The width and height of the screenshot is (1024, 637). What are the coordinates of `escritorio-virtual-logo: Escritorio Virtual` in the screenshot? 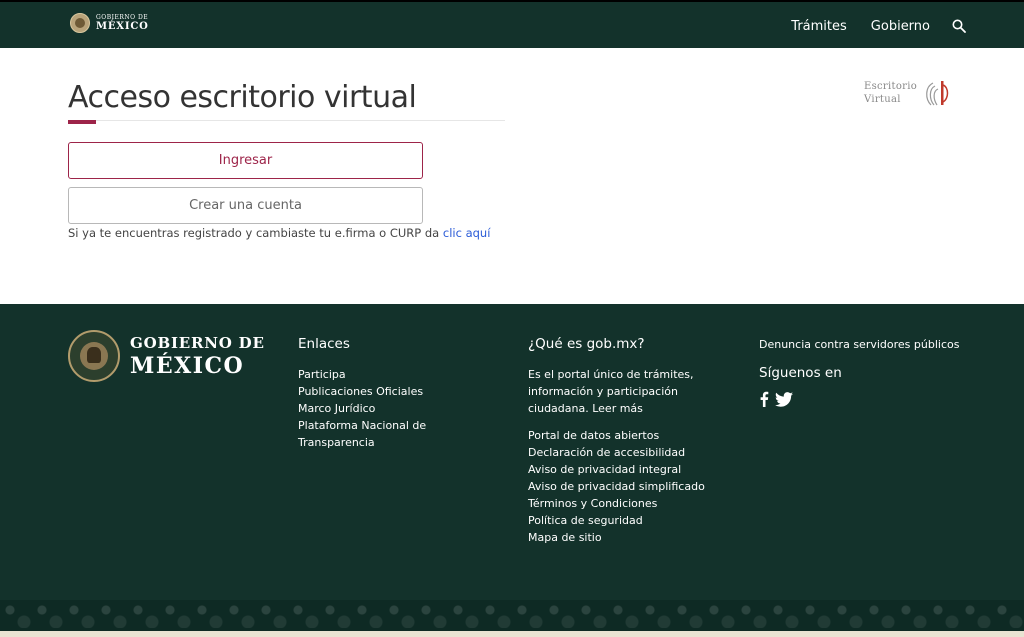 It's located at (907, 93).